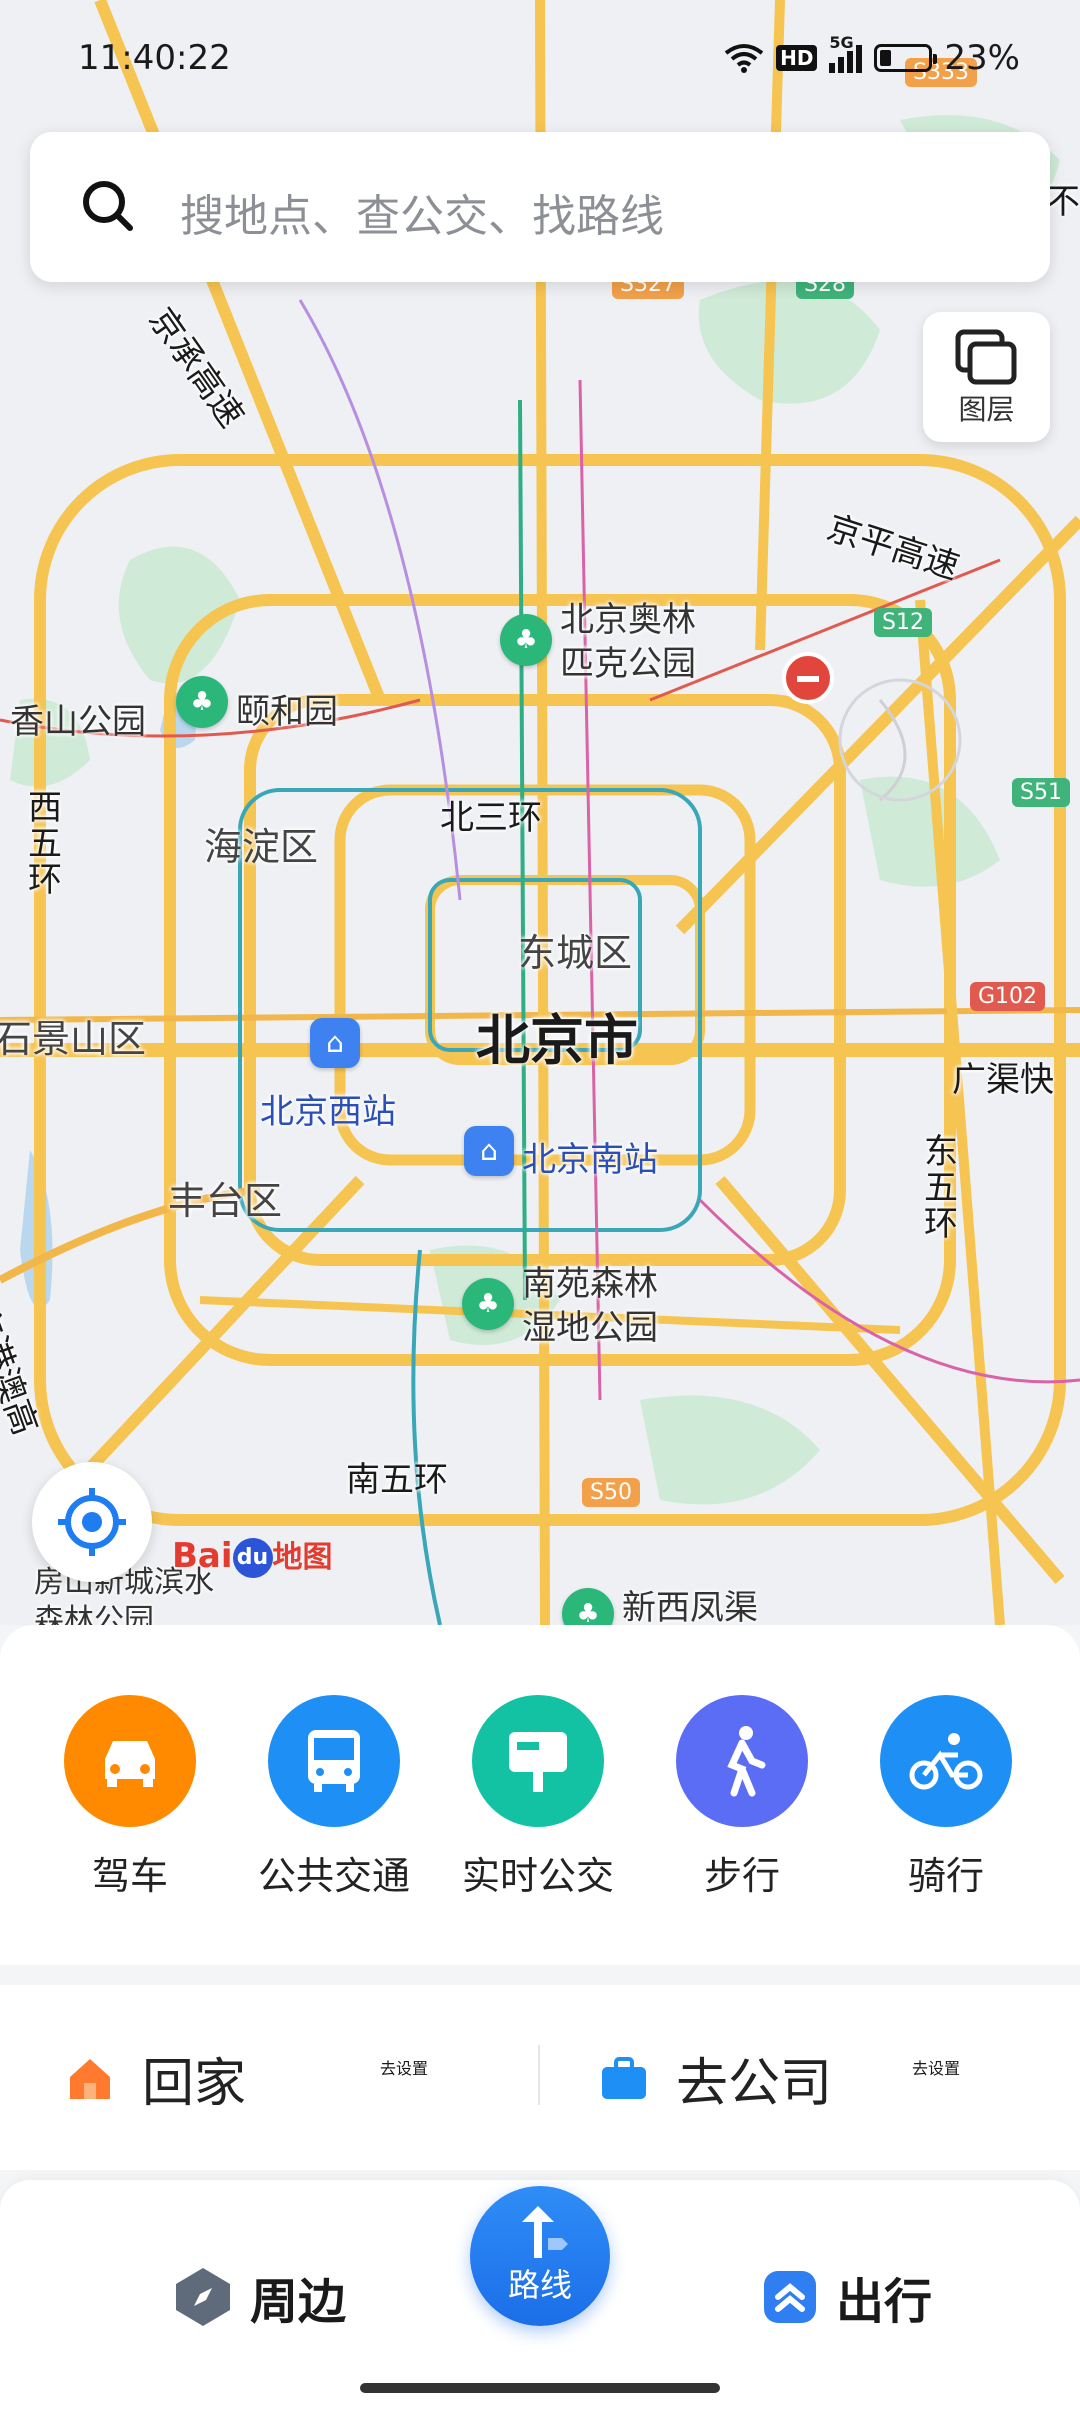 This screenshot has height=2412, width=1080. I want to click on mode-label: 驾车, so click(129, 1876).